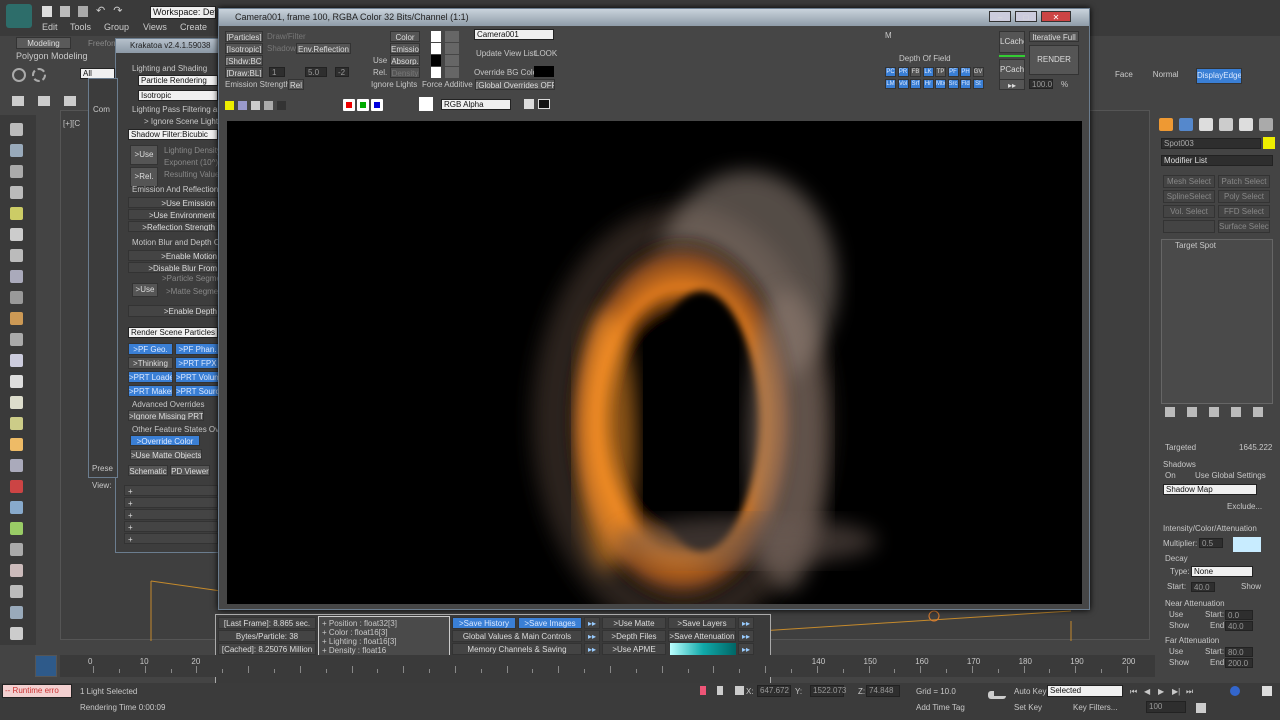 This screenshot has width=1280, height=720. I want to click on rel-lighting-button: >Rel., so click(144, 177).